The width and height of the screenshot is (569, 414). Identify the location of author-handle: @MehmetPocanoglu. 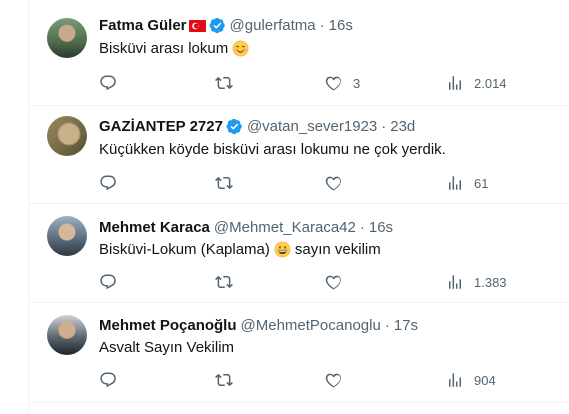
(311, 325).